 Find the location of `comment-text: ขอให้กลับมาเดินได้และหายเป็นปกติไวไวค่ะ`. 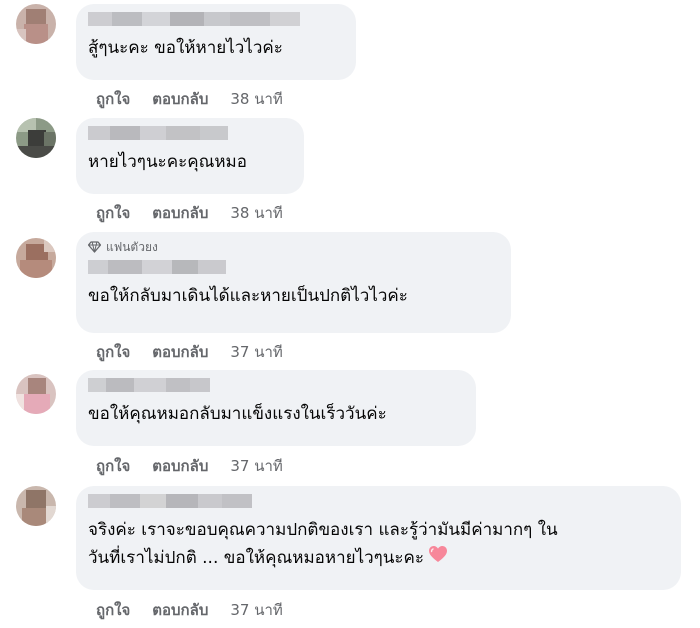

comment-text: ขอให้กลับมาเดินได้และหายเป็นปกติไวไวค่ะ is located at coordinates (248, 296).